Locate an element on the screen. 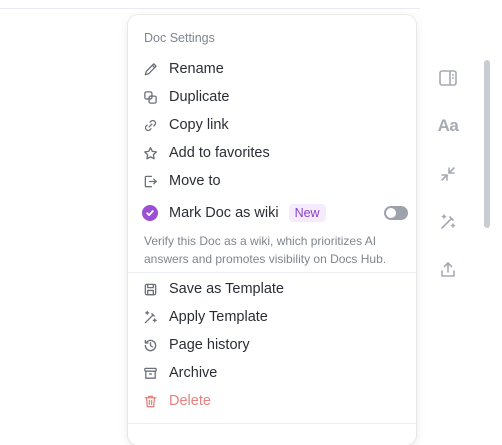 The width and height of the screenshot is (502, 445). delete-label: Delete is located at coordinates (190, 401).